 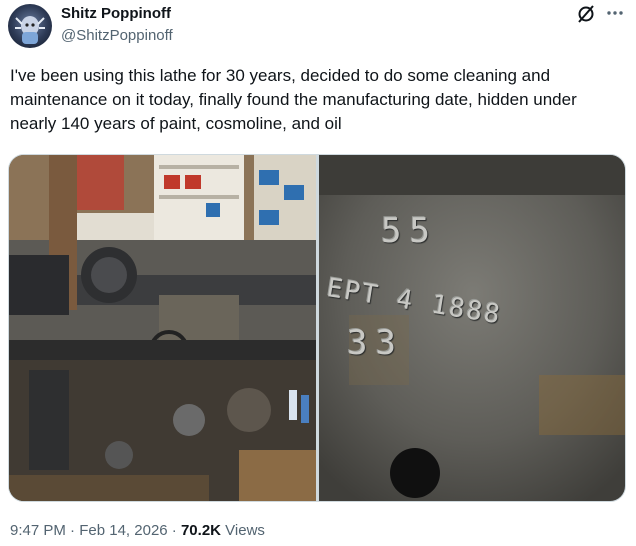 I want to click on post-time: 9:47 PM, so click(x=38, y=530).